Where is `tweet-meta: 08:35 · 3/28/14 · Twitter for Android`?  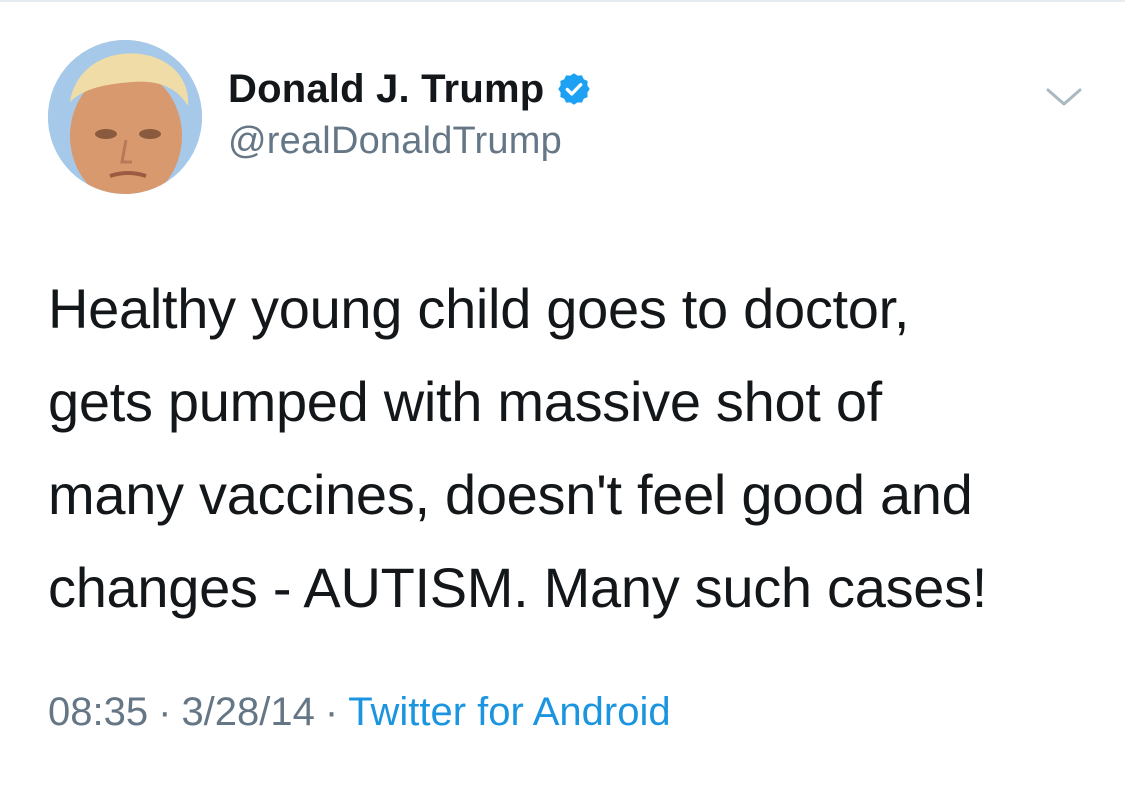 tweet-meta: 08:35 · 3/28/14 · Twitter for Android is located at coordinates (359, 712).